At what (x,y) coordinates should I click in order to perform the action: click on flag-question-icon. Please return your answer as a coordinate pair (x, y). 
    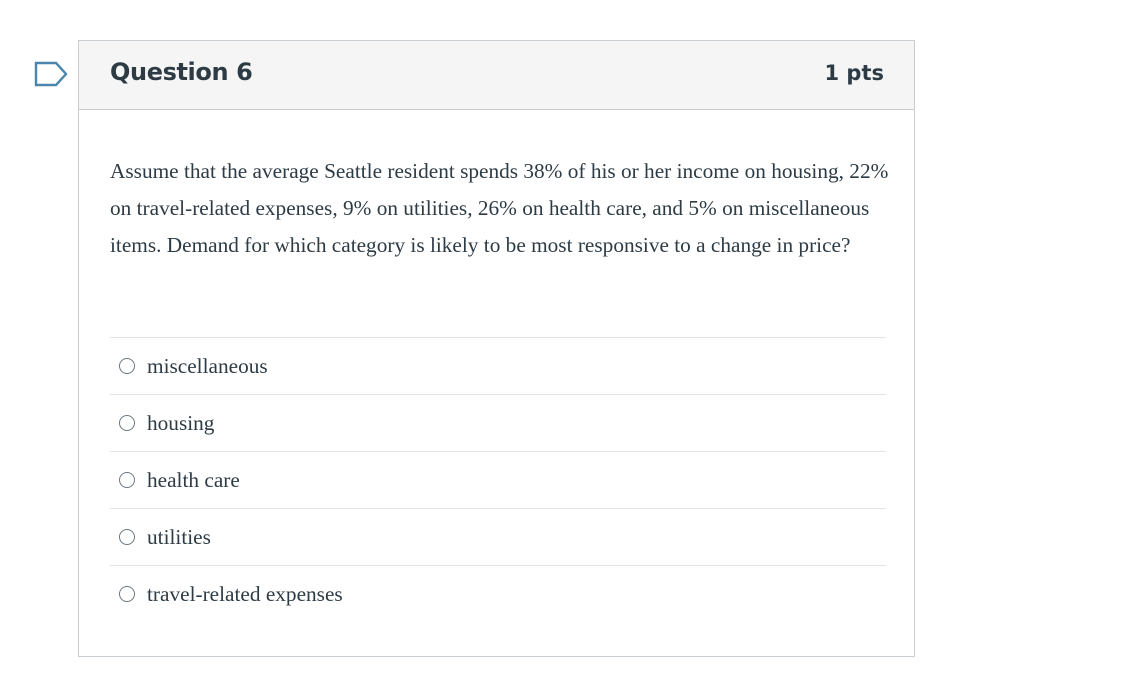
    Looking at the image, I should click on (52, 74).